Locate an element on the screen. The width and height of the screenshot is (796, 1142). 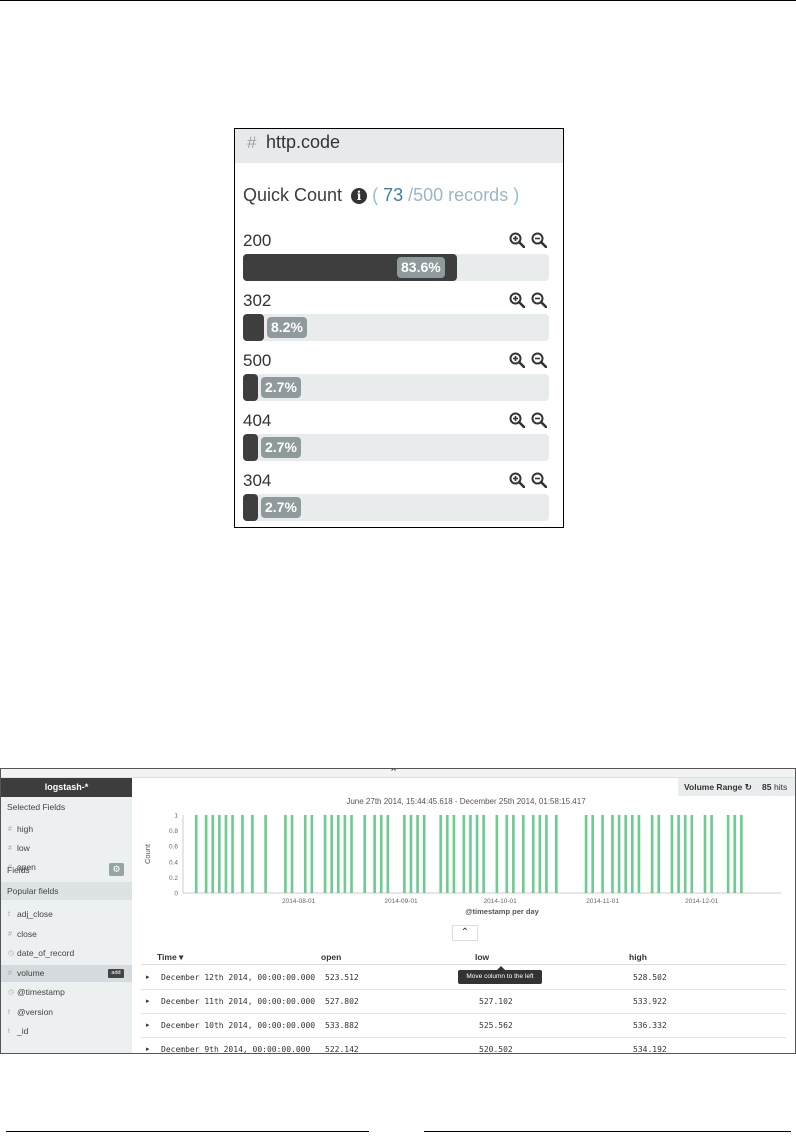
cell-high: 534.192 is located at coordinates (650, 1049).